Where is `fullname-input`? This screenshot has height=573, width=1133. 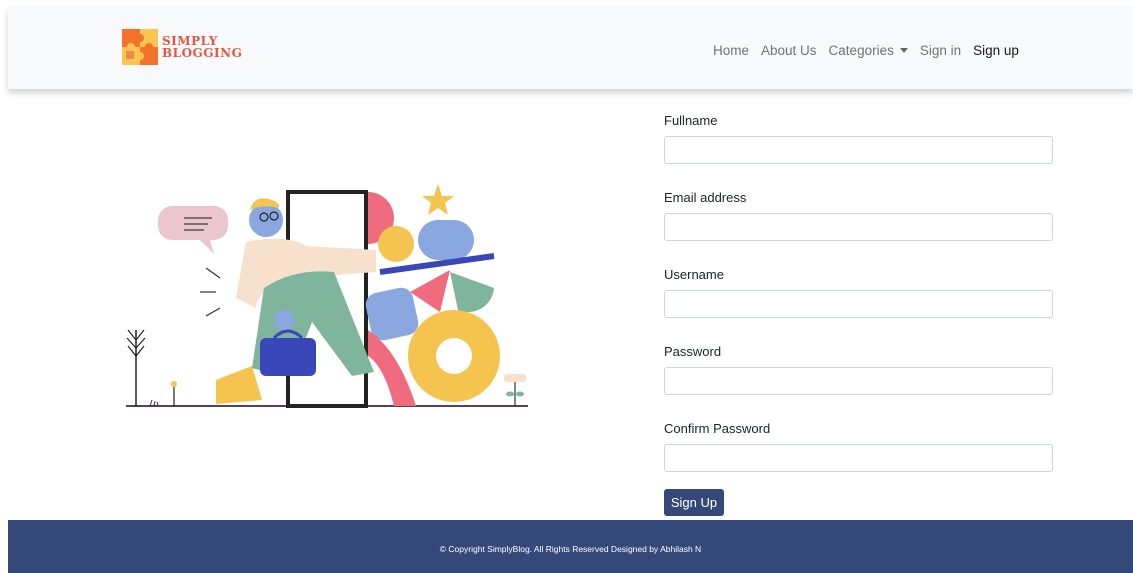 fullname-input is located at coordinates (858, 150).